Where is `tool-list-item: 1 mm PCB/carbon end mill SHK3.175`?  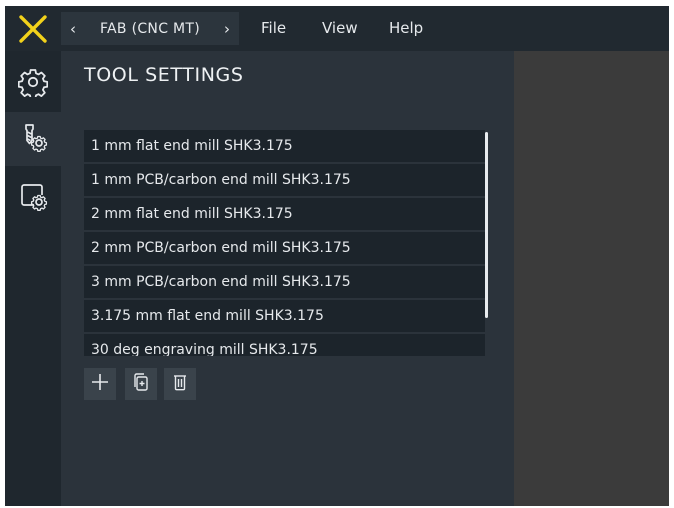
tool-list-item: 1 mm PCB/carbon end mill SHK3.175 is located at coordinates (284, 180).